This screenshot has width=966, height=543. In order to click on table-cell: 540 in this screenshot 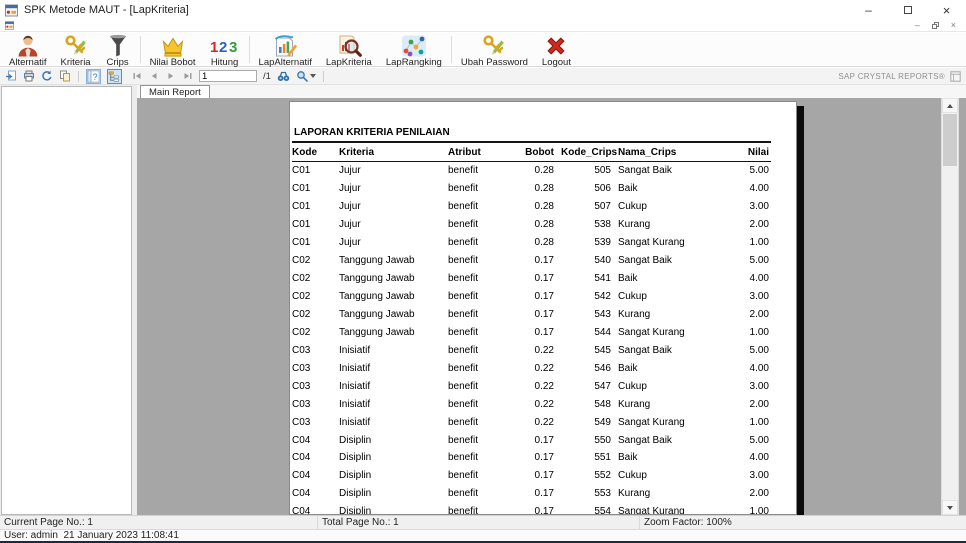, I will do `click(602, 261)`.